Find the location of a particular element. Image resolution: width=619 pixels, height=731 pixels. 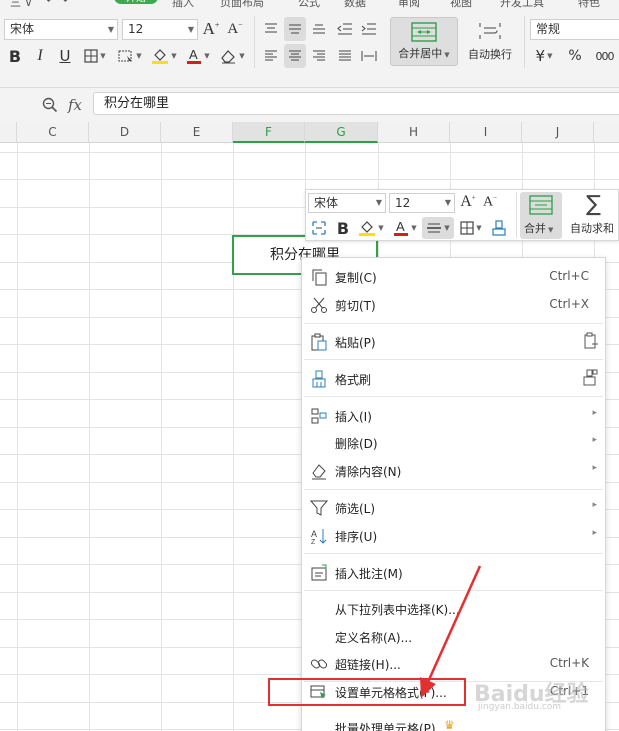

distributed-align-button is located at coordinates (369, 56).